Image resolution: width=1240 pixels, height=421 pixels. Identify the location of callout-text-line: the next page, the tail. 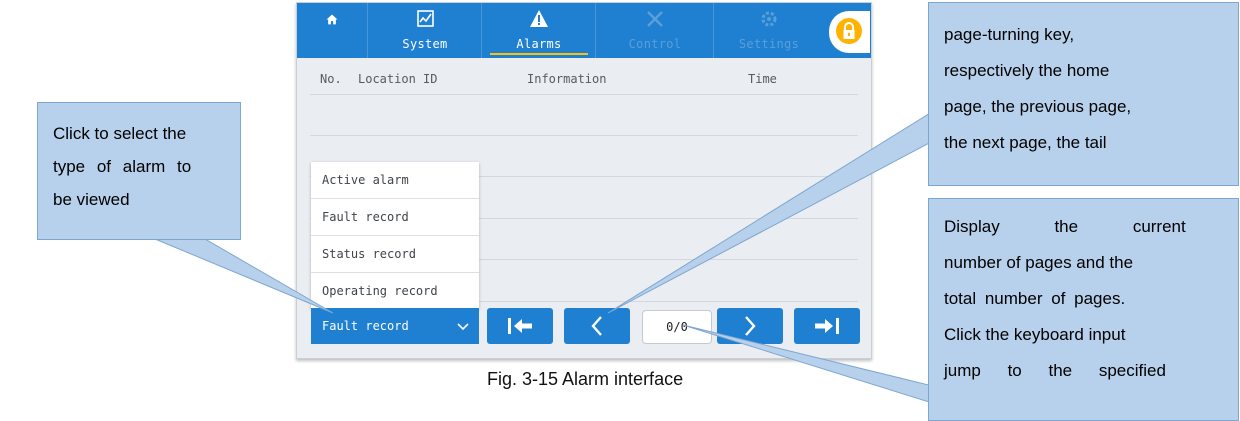
(1025, 142).